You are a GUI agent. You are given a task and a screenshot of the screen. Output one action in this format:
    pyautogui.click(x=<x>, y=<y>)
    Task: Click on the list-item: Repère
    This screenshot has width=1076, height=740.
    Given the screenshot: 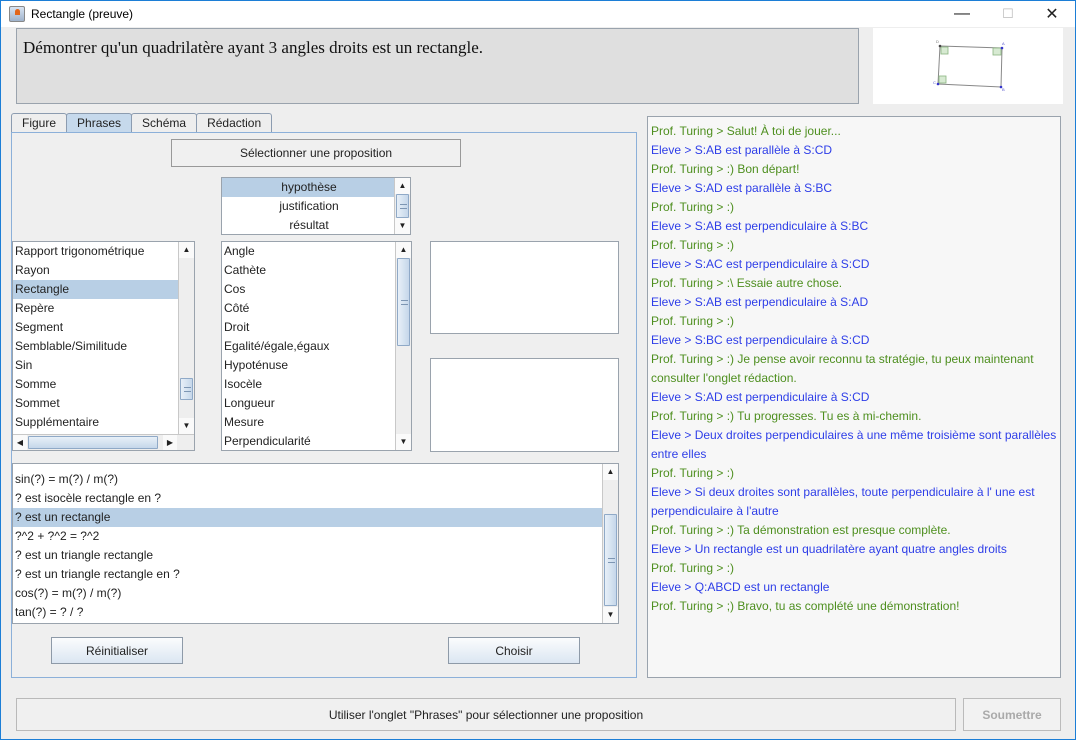 What is the action you would take?
    pyautogui.click(x=103, y=308)
    